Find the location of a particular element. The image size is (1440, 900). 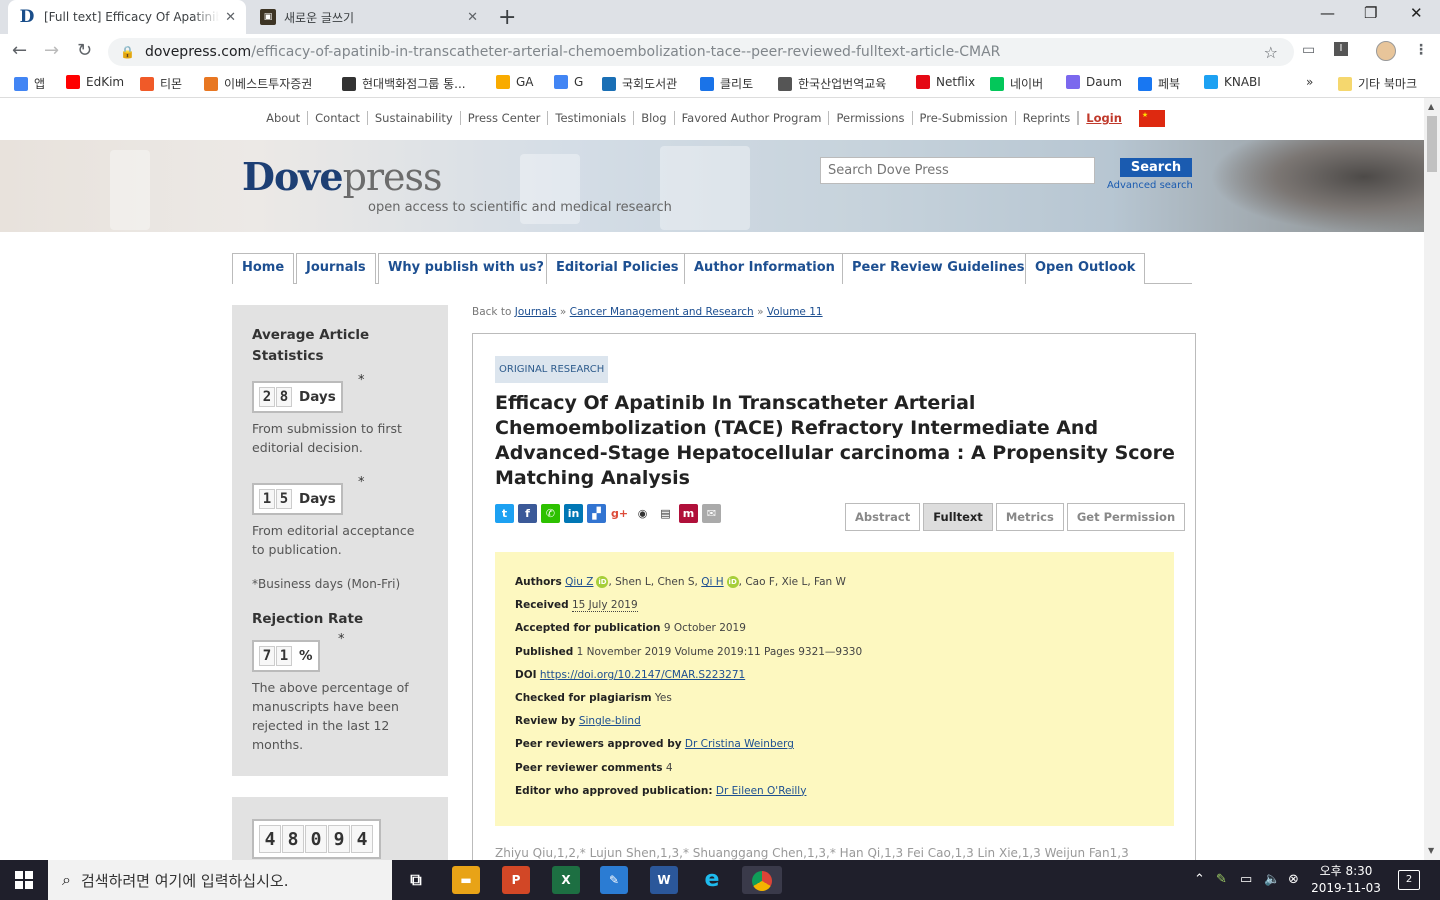

bookmark-item: 페북 is located at coordinates (1159, 83).